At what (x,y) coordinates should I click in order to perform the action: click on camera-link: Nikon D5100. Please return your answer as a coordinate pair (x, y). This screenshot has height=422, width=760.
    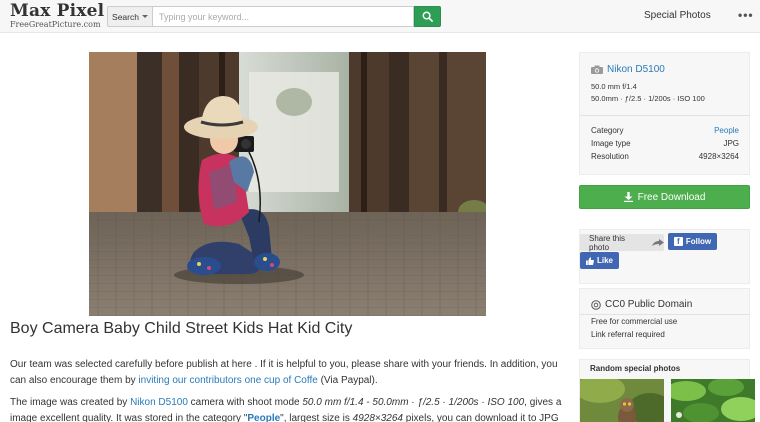
    Looking at the image, I should click on (159, 402).